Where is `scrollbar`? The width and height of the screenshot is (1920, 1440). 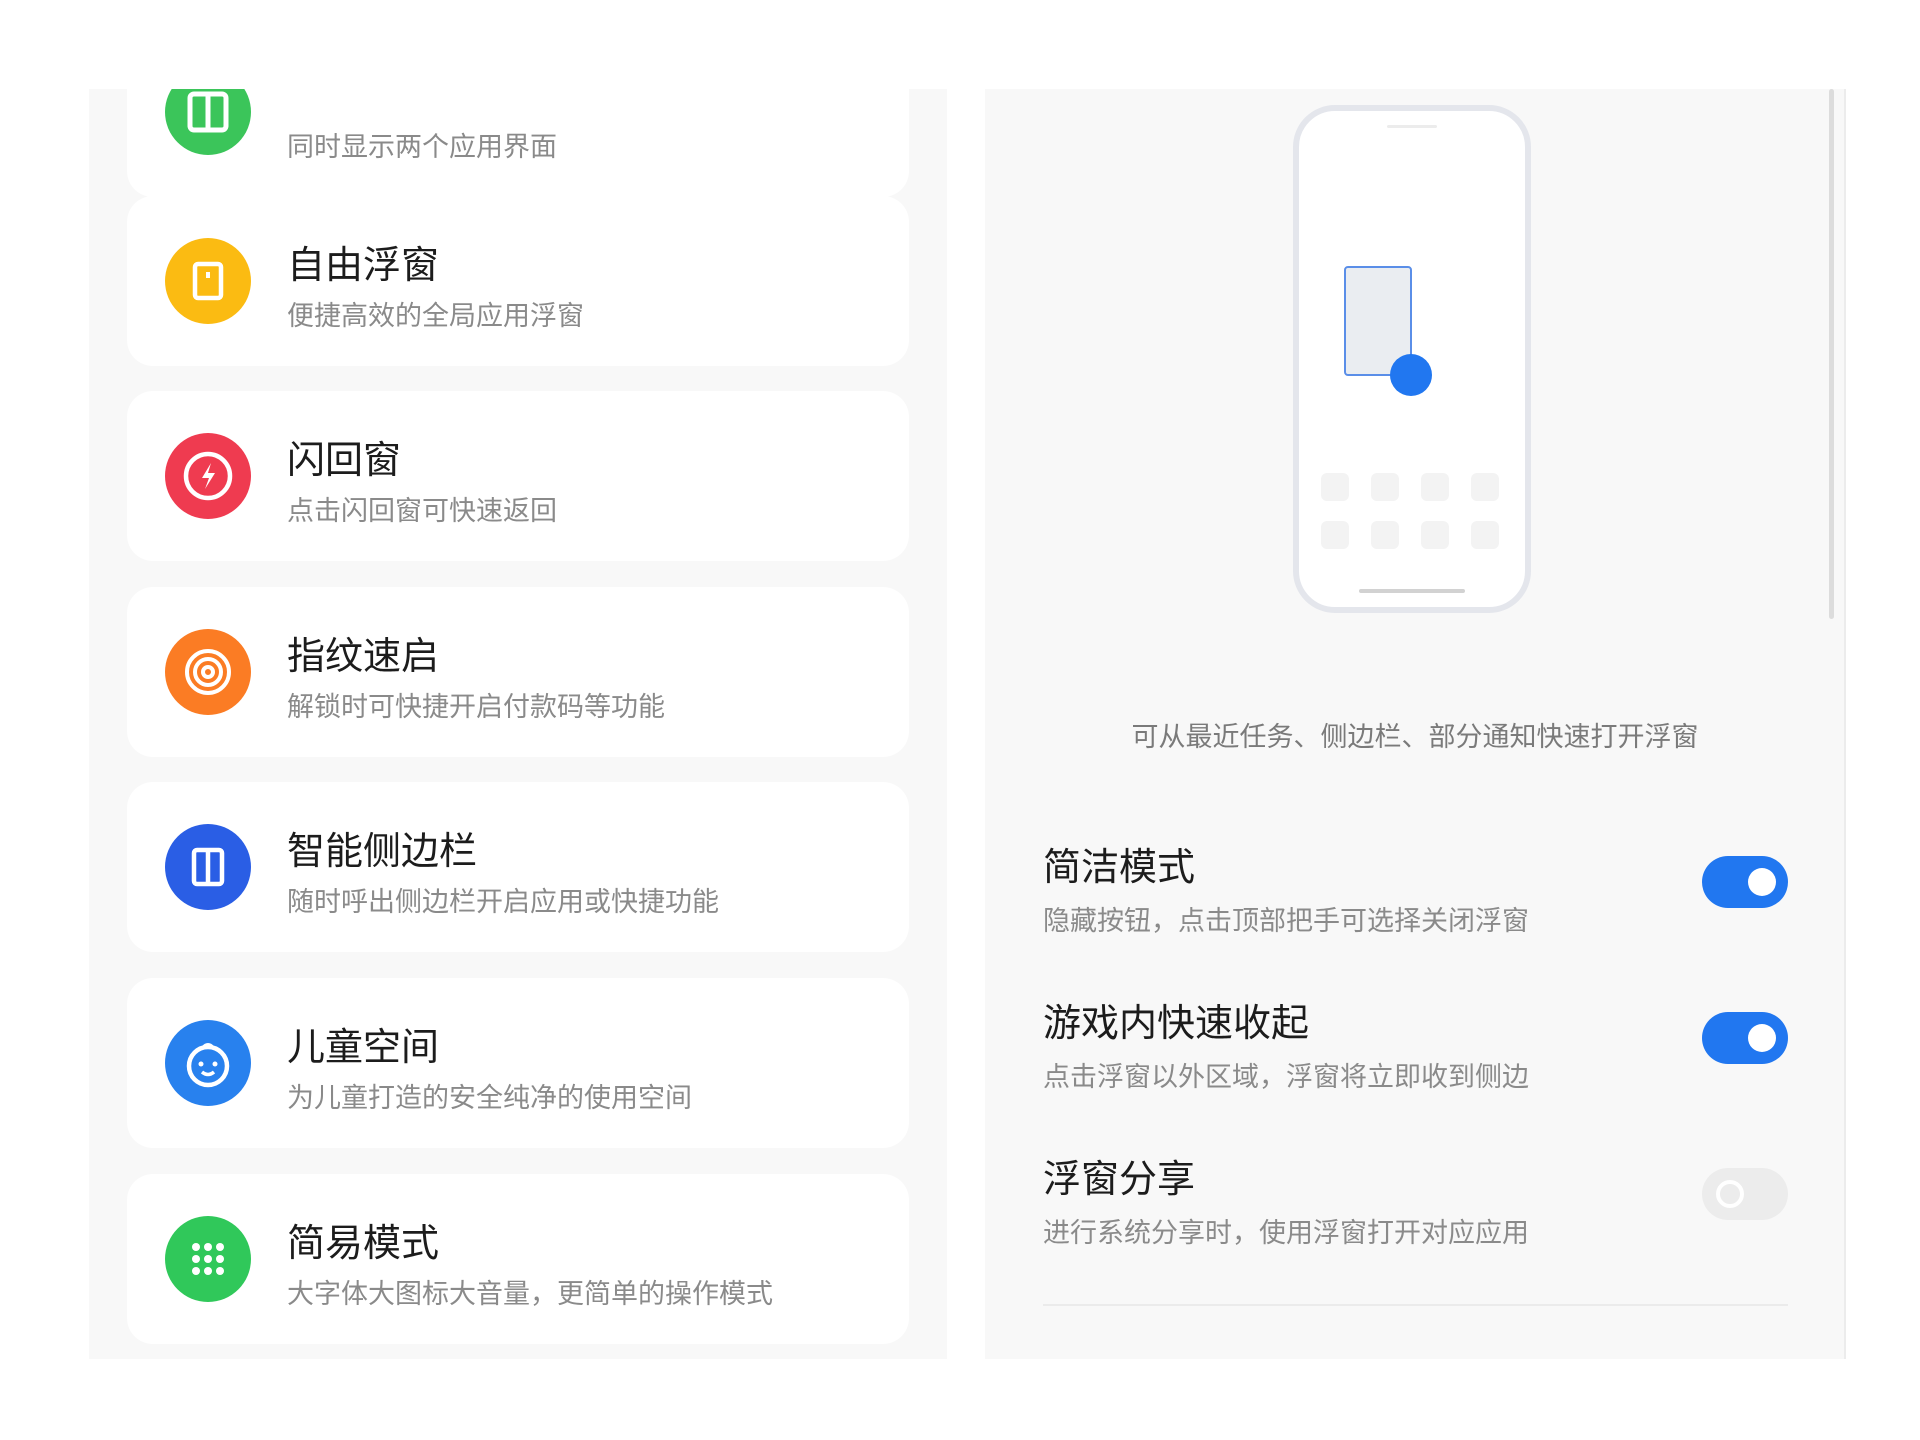
scrollbar is located at coordinates (1831, 354).